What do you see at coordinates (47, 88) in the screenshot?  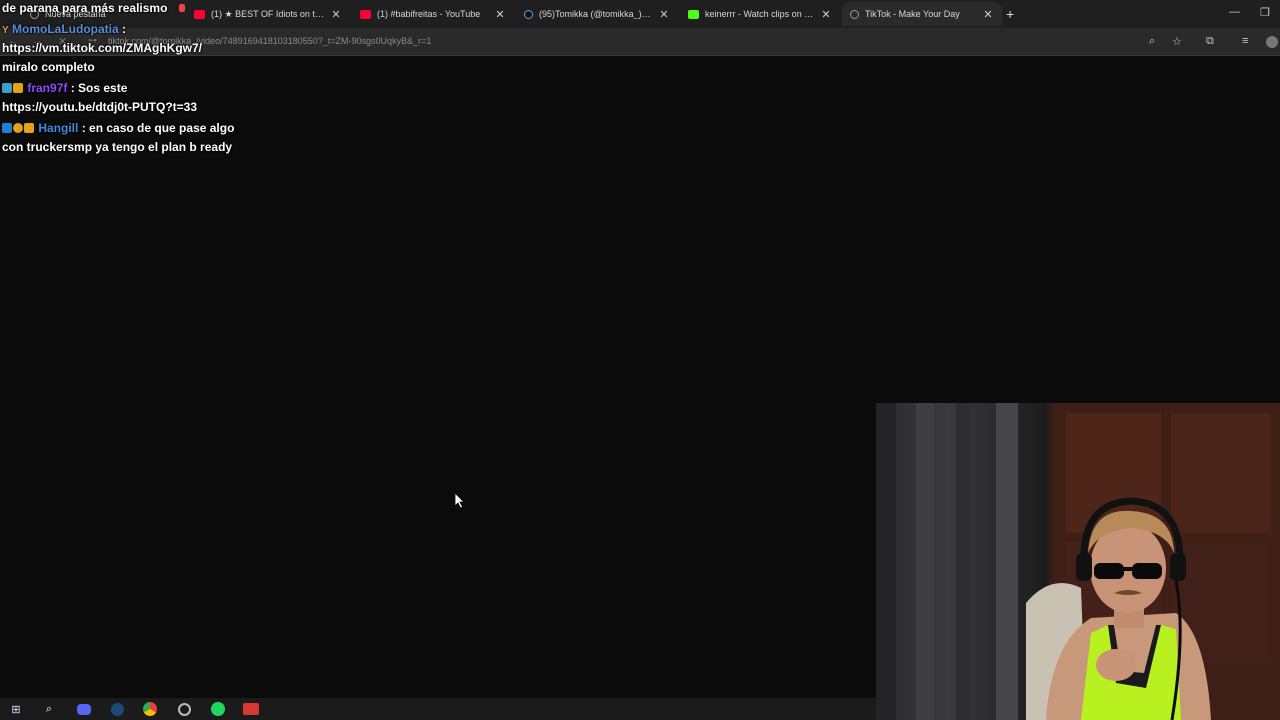 I see `chat-username: fran97f` at bounding box center [47, 88].